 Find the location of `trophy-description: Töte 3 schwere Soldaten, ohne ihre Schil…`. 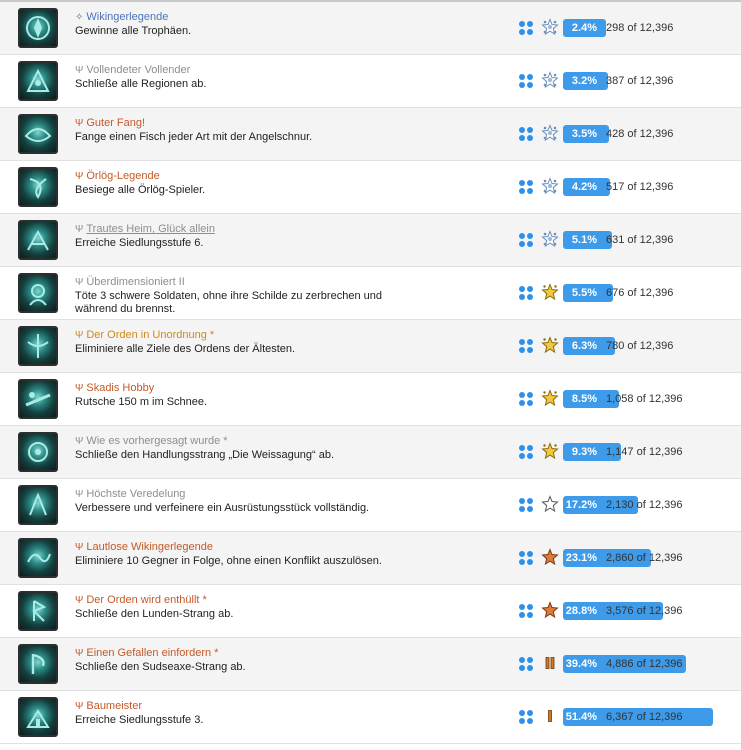

trophy-description: Töte 3 schwere Soldaten, ohne ihre Schil… is located at coordinates (228, 302).